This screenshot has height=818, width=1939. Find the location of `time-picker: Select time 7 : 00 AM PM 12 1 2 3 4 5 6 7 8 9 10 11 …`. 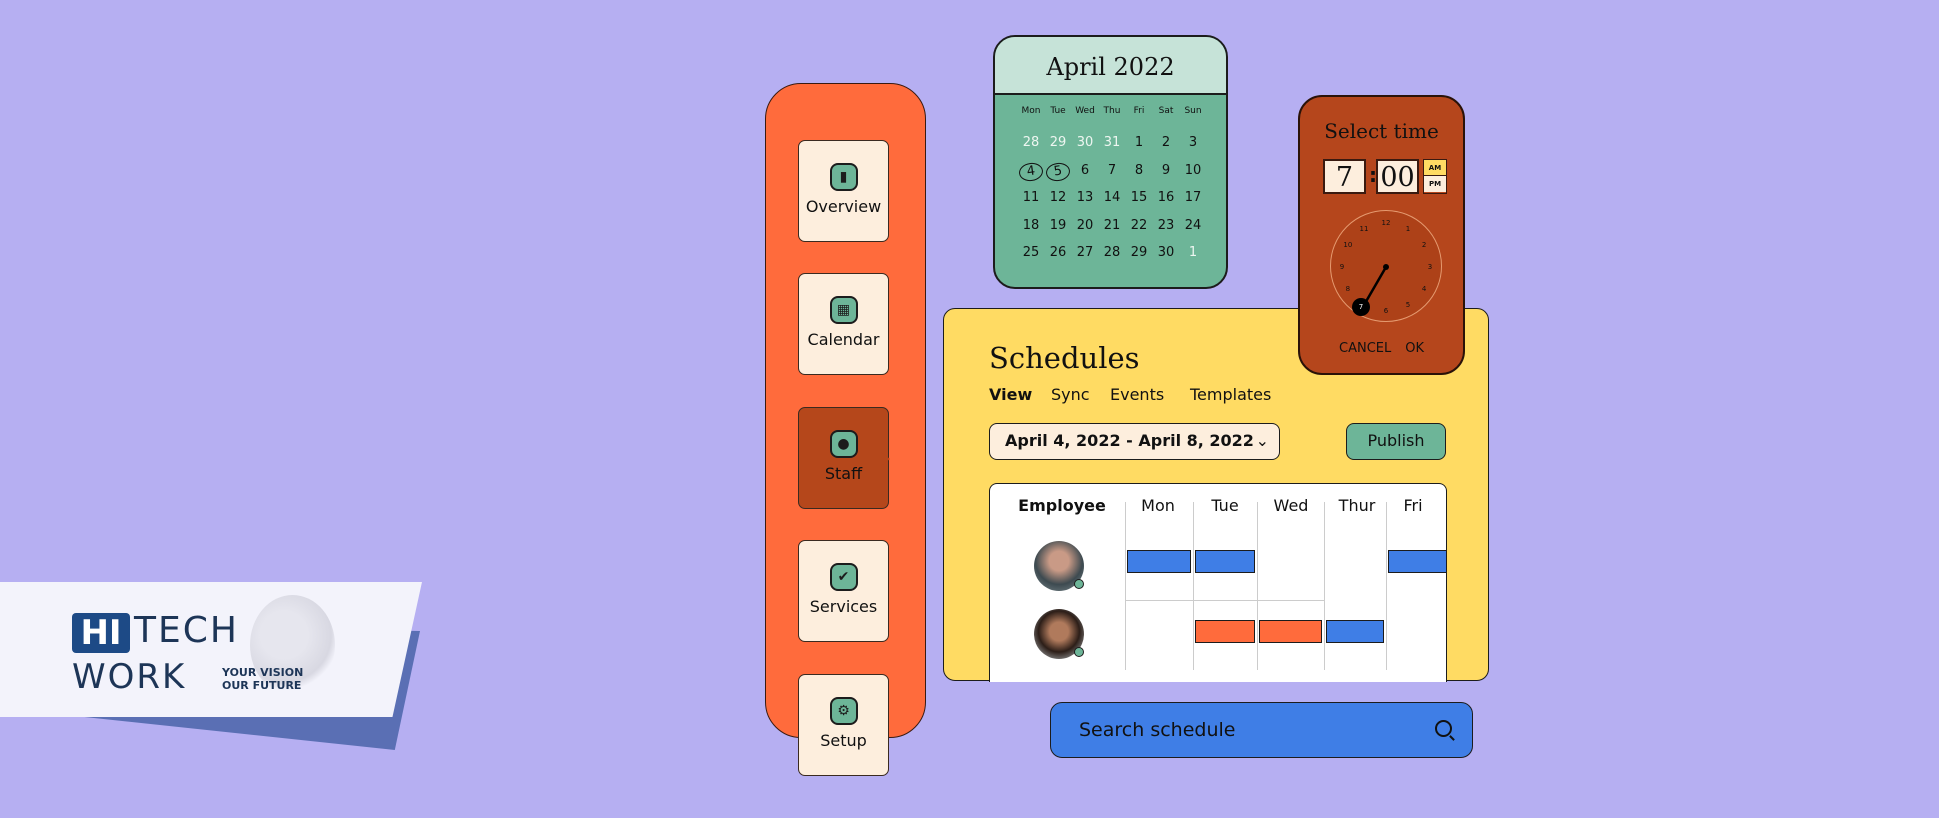

time-picker: Select time 7 : 00 AM PM 12 1 2 3 4 5 6 7 8 9 10 11 … is located at coordinates (1381, 235).